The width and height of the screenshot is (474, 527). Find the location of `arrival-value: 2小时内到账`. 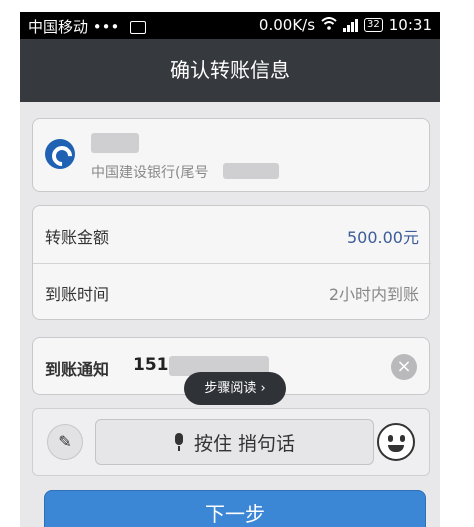

arrival-value: 2小时内到账 is located at coordinates (373, 294).